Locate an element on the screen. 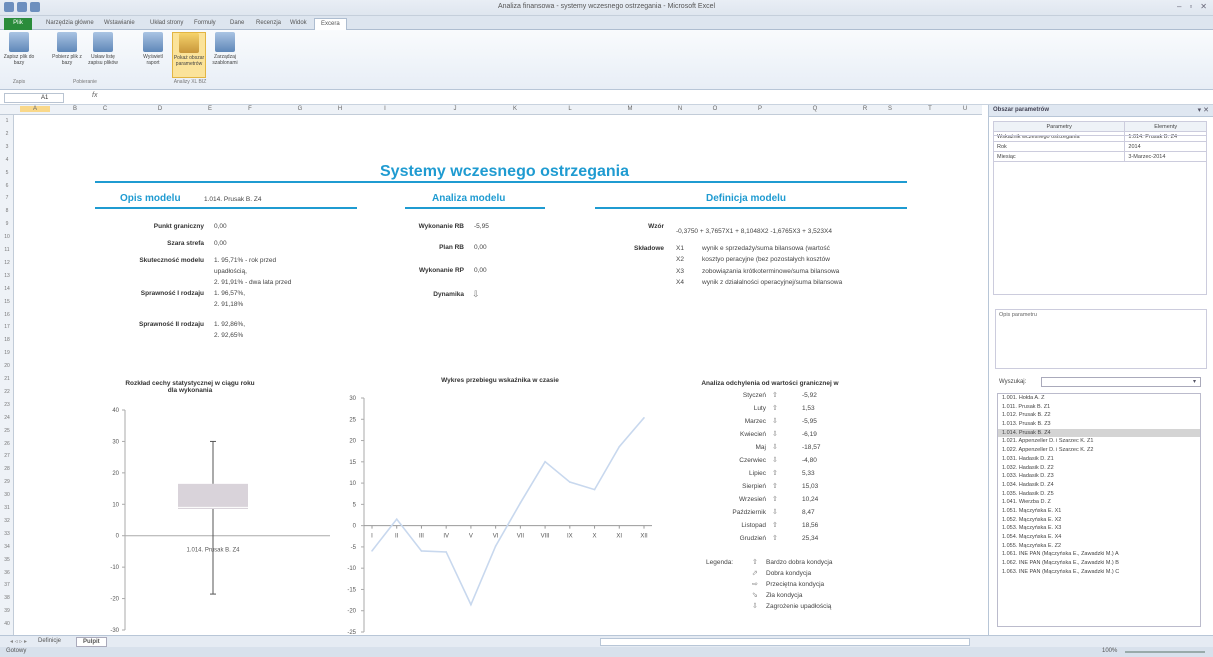 This screenshot has width=1213, height=657. row-header: 36 is located at coordinates (7, 573).